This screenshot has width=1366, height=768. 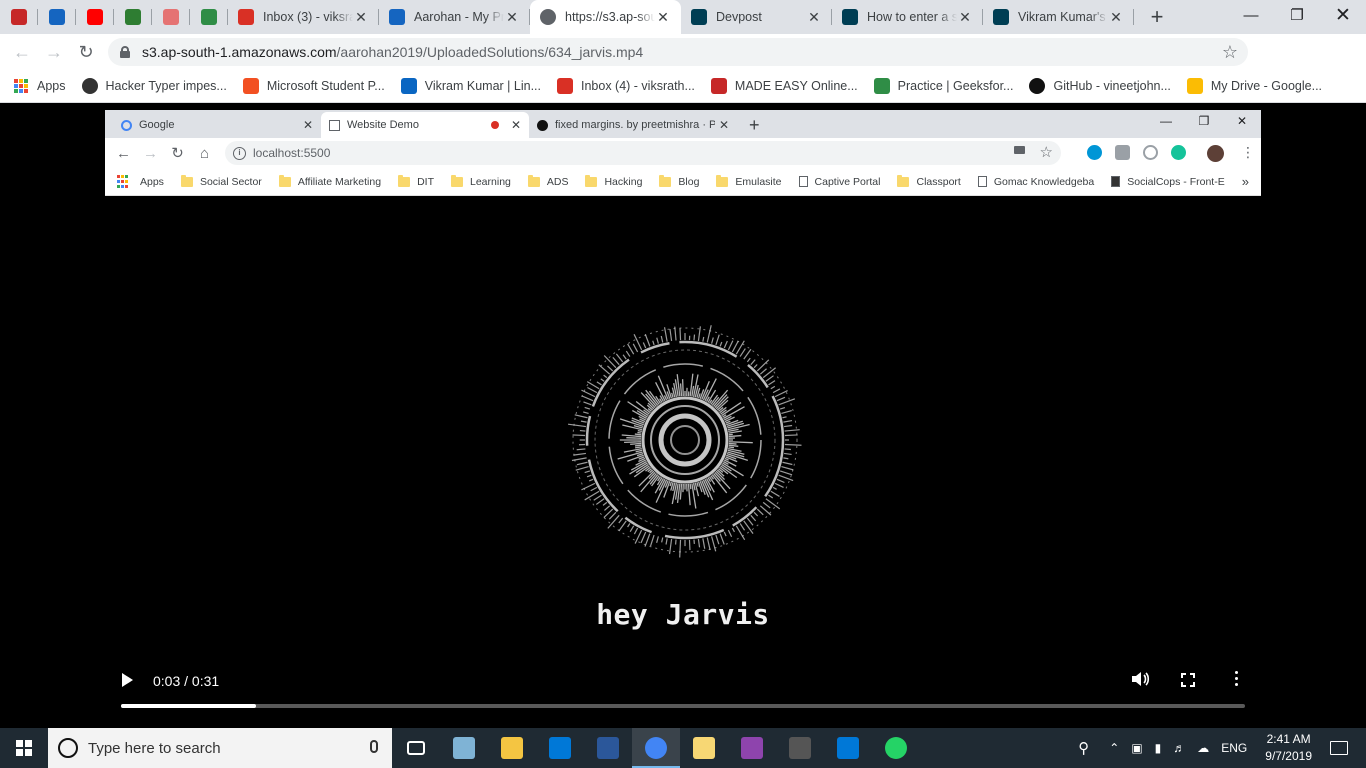 I want to click on browser-tab: Devpost ✕, so click(x=756, y=17).